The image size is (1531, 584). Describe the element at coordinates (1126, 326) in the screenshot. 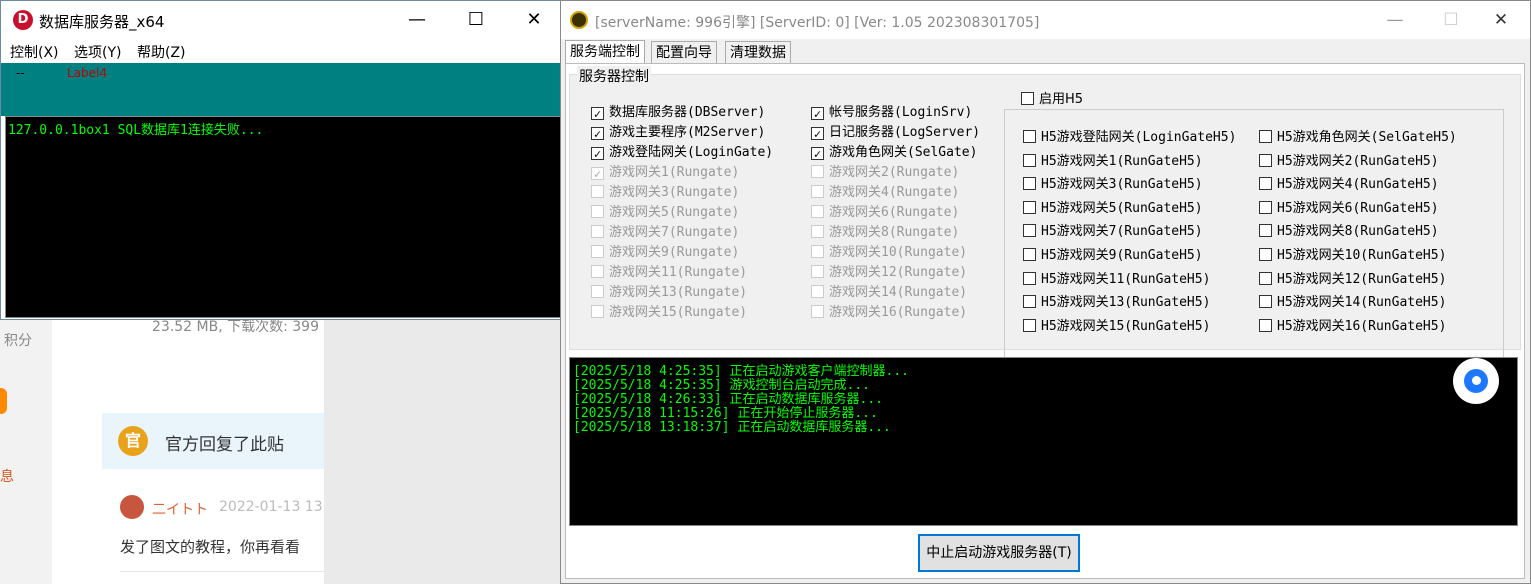

I see `h5-col1-checkbox-label: H5游戏网关15(RunGateH5)` at that location.